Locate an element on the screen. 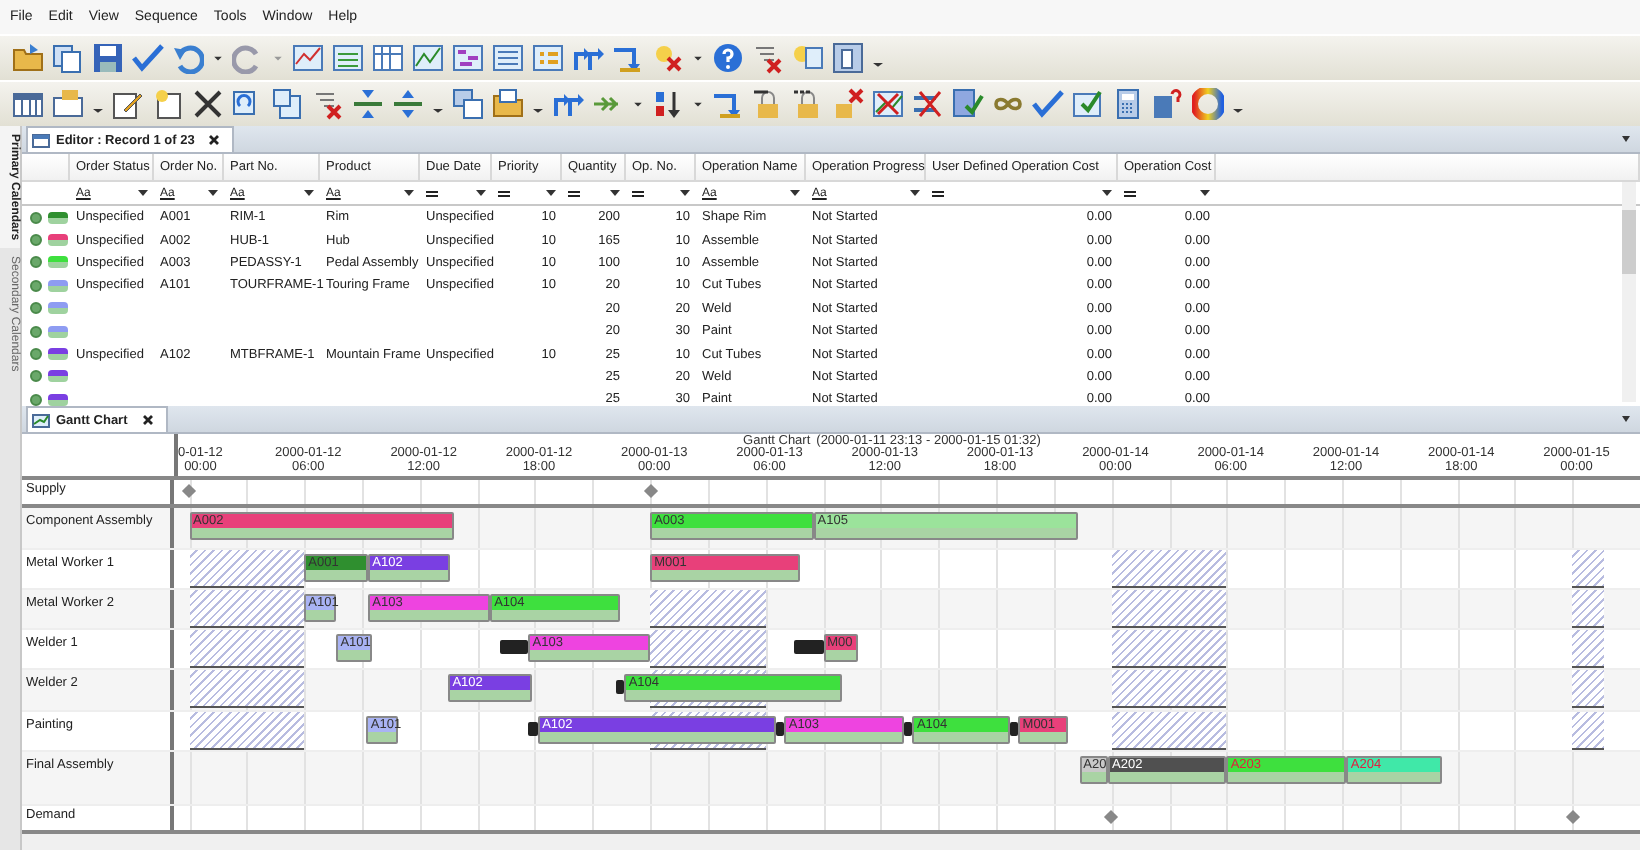 This screenshot has width=1640, height=850. swap-icon is located at coordinates (928, 104).